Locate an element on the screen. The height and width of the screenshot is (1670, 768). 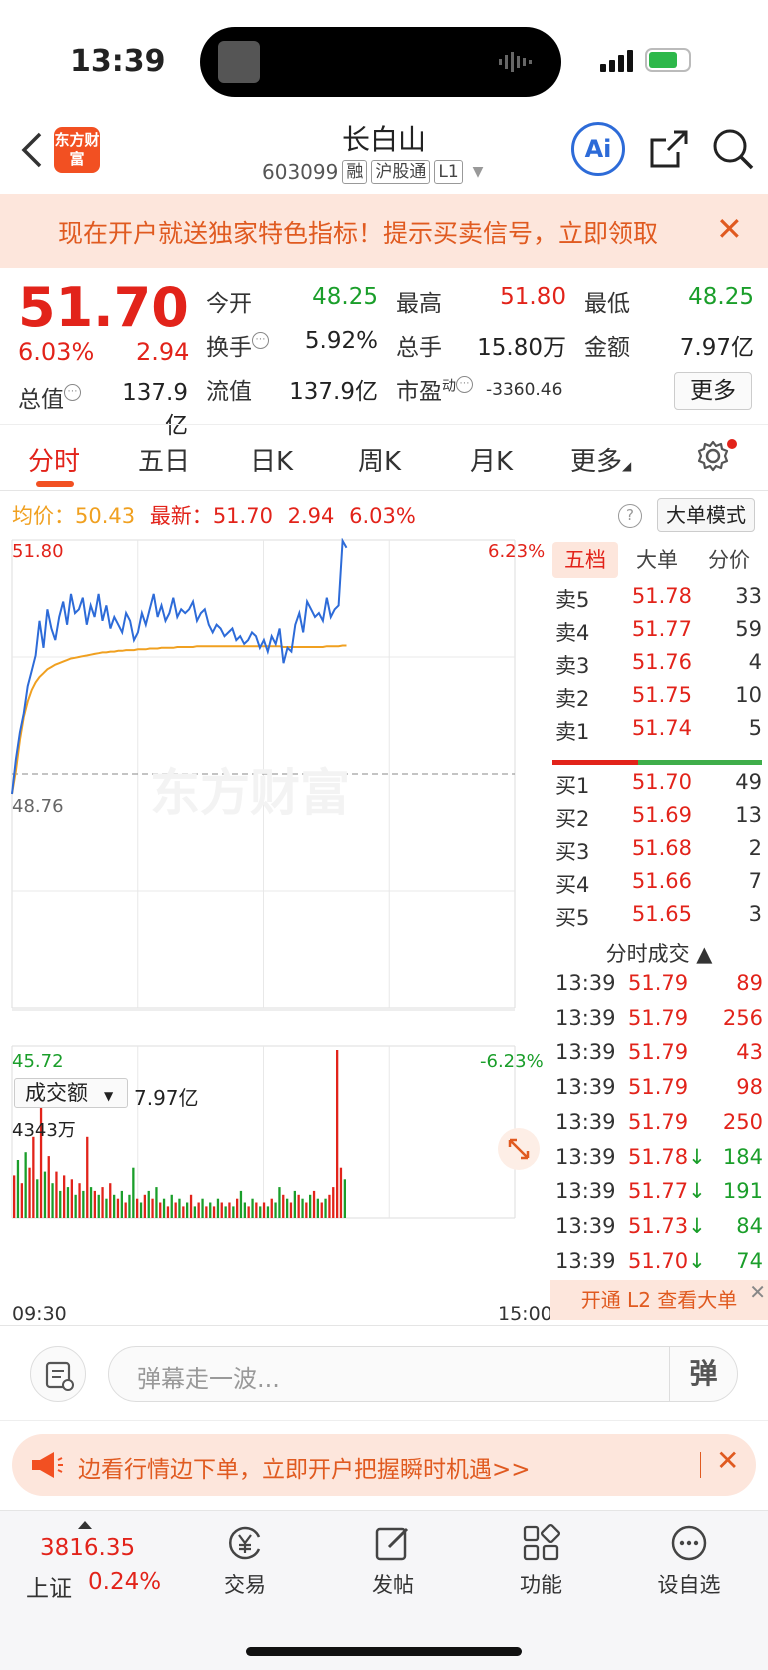
level-label: 买1 is located at coordinates (572, 786).